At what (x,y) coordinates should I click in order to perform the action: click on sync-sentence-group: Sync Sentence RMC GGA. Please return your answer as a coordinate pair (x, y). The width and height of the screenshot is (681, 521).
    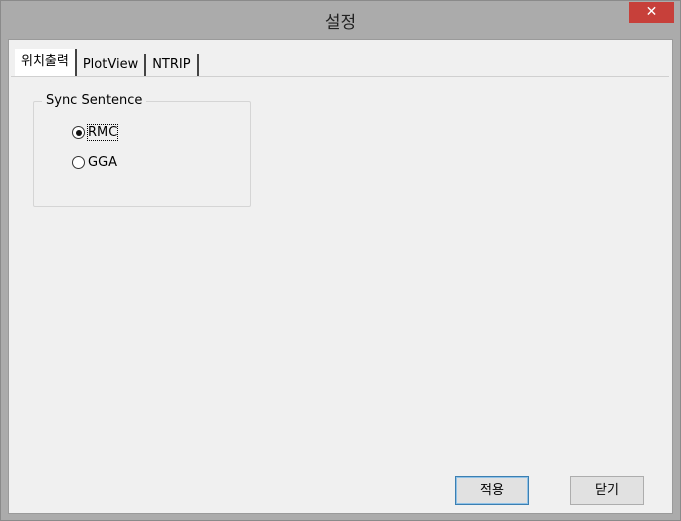
    Looking at the image, I should click on (142, 150).